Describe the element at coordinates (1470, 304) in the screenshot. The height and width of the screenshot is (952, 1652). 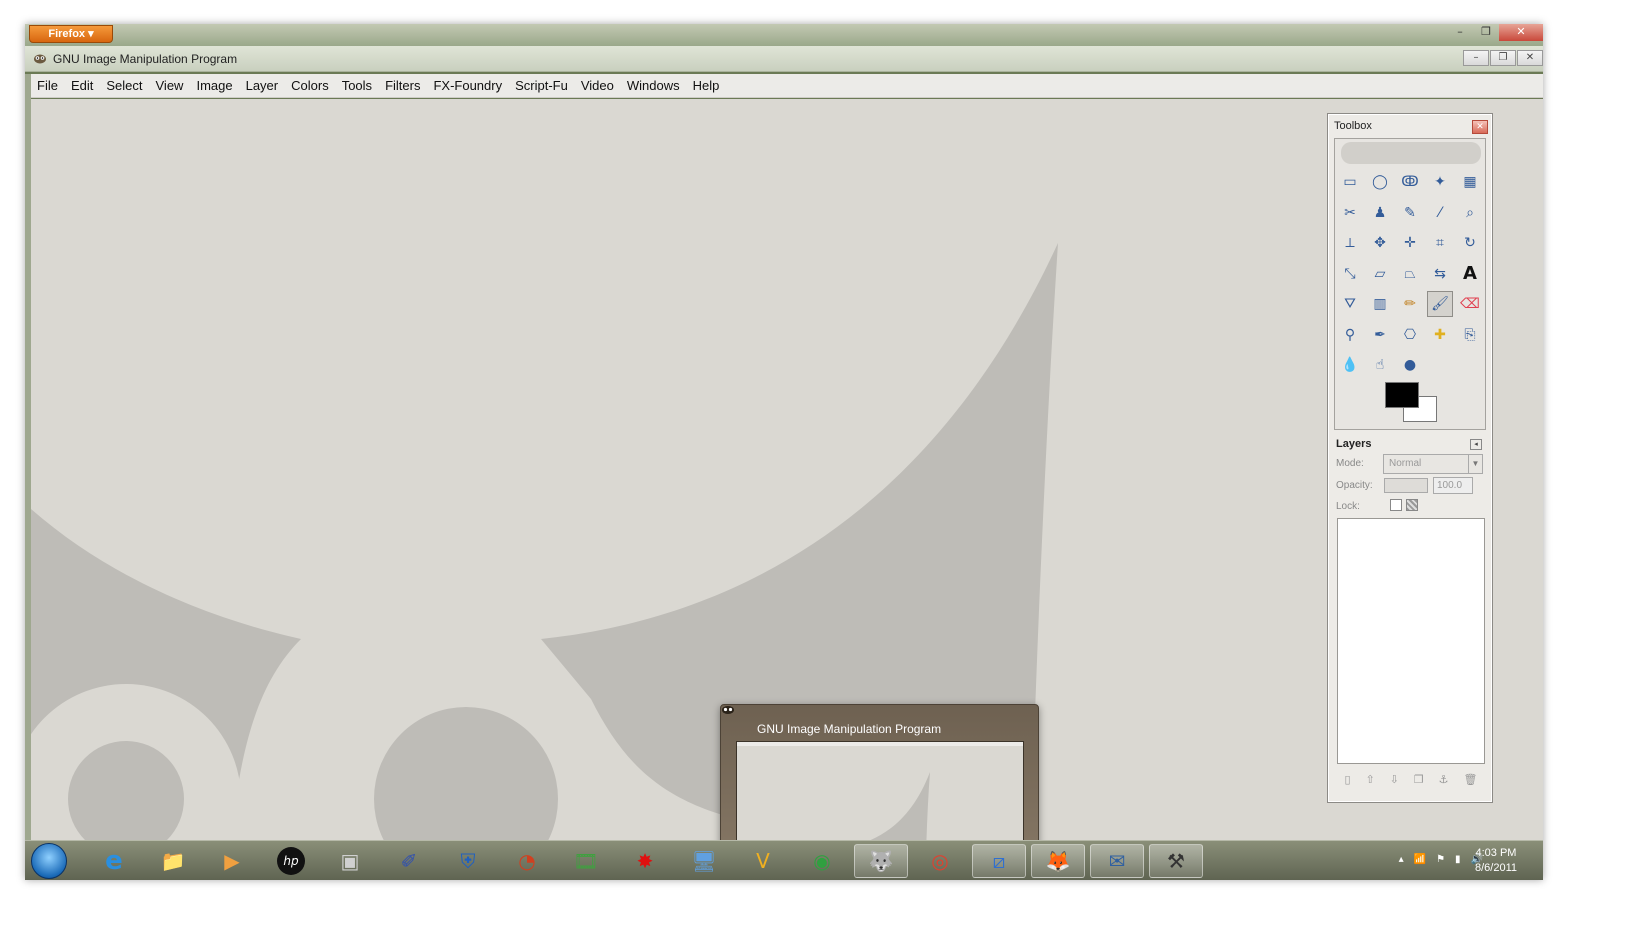
I see `eraser-icon: ⌫` at that location.